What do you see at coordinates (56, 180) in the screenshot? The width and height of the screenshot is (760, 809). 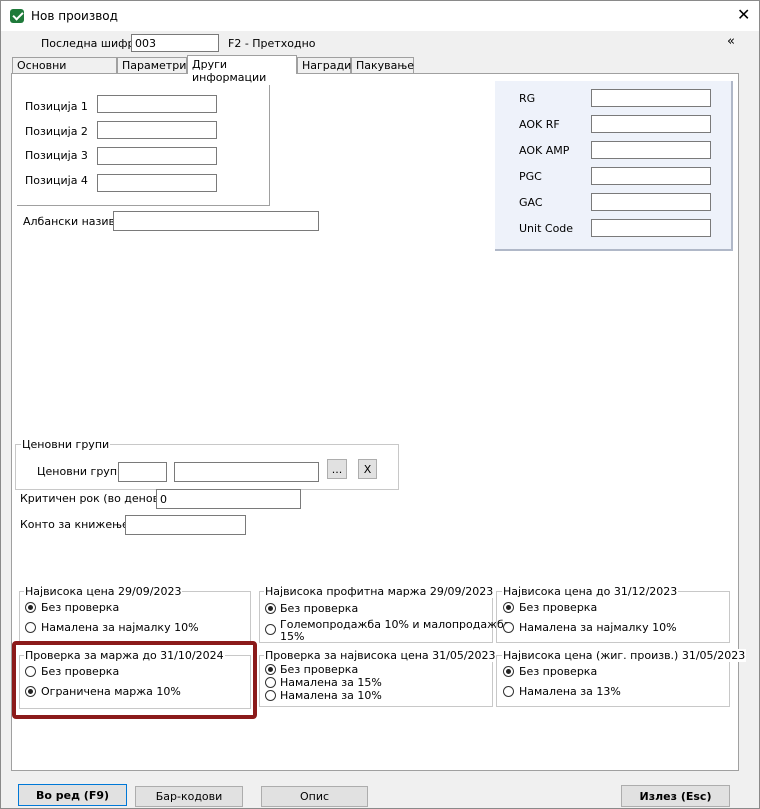 I see `position-4-label: Позиција 4` at bounding box center [56, 180].